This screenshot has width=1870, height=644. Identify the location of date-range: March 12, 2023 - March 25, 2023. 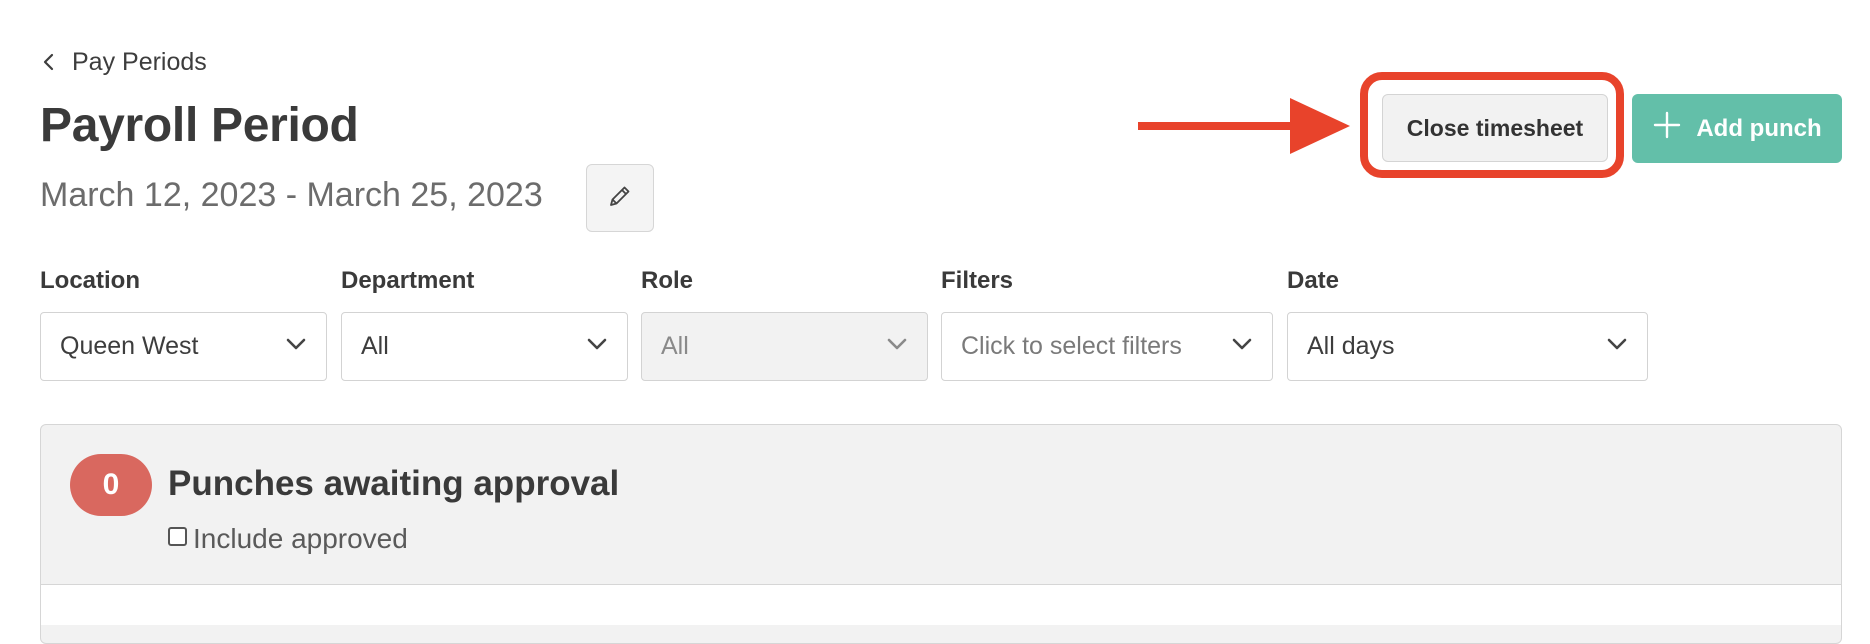
(291, 195).